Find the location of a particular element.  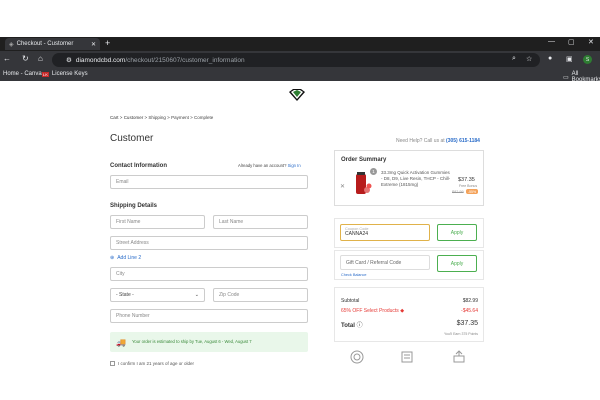

add-line-label: Add Line 2 is located at coordinates (129, 258).